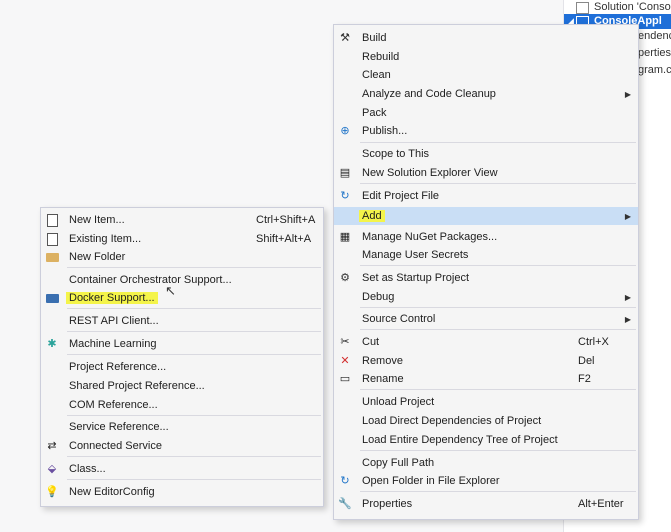 Image resolution: width=671 pixels, height=532 pixels. What do you see at coordinates (486, 463) in the screenshot?
I see `menu-item-copy-path: Copy Full Path` at bounding box center [486, 463].